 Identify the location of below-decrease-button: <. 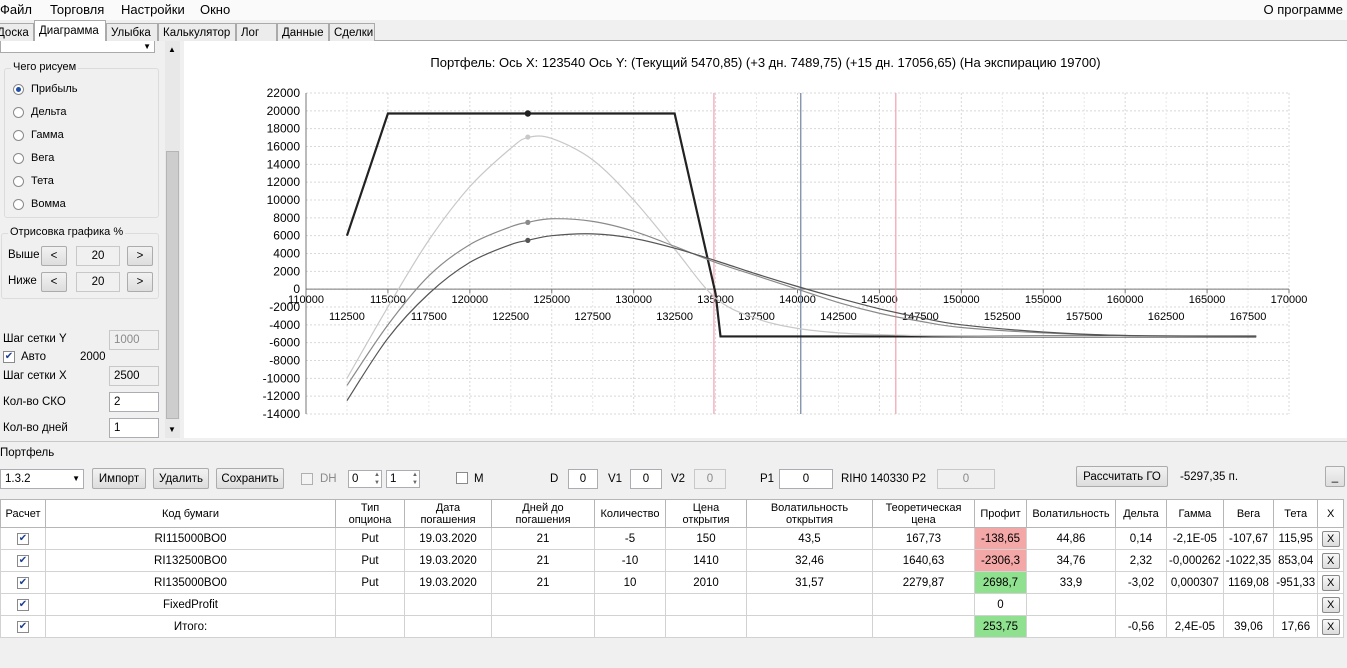
(54, 282).